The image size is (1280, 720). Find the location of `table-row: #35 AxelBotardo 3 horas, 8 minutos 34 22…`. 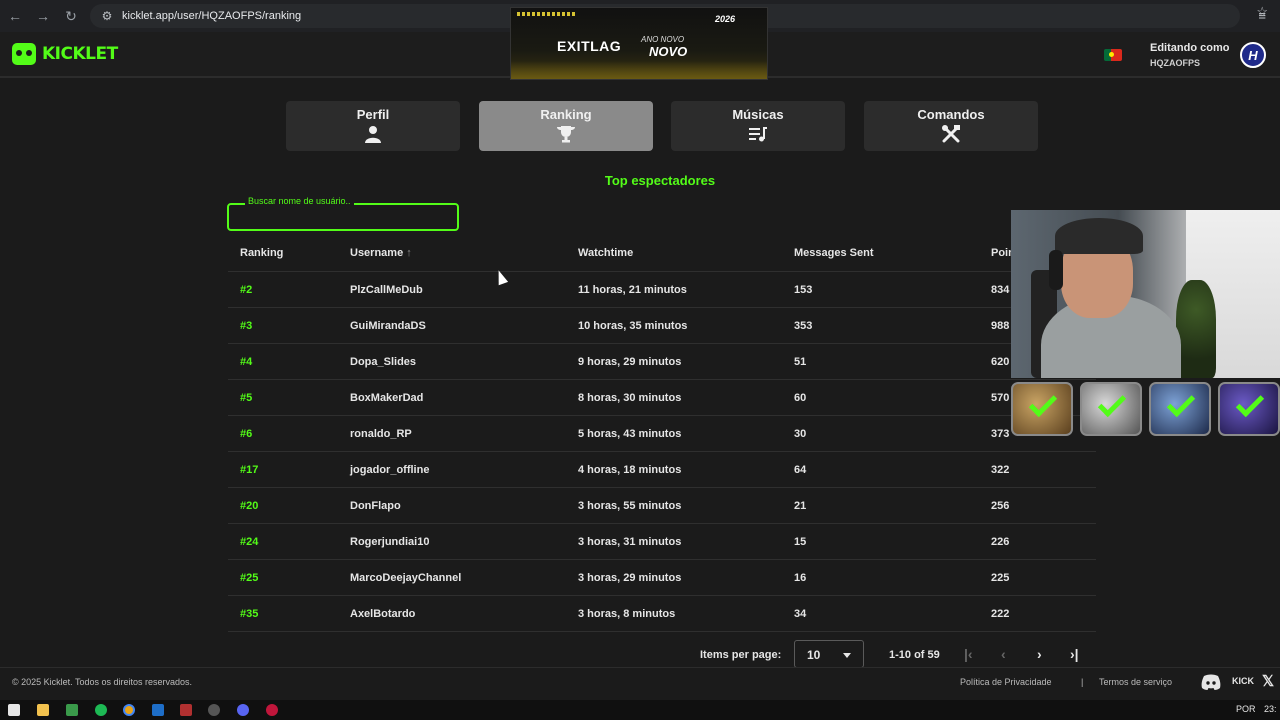

table-row: #35 AxelBotardo 3 horas, 8 minutos 34 22… is located at coordinates (662, 614).